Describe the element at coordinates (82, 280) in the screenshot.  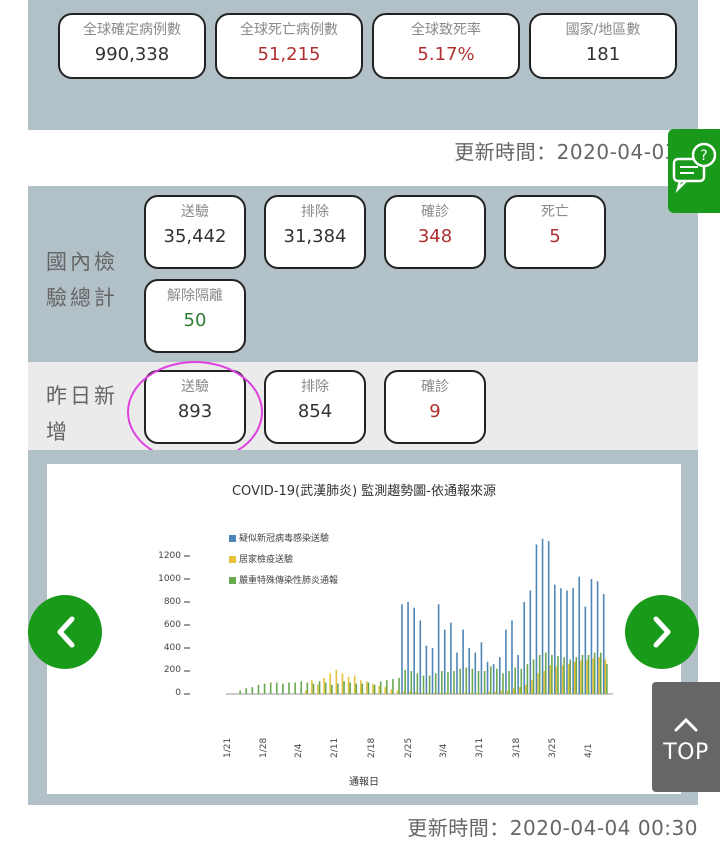
I see `domestic-row-label: 國內檢 驗總計` at that location.